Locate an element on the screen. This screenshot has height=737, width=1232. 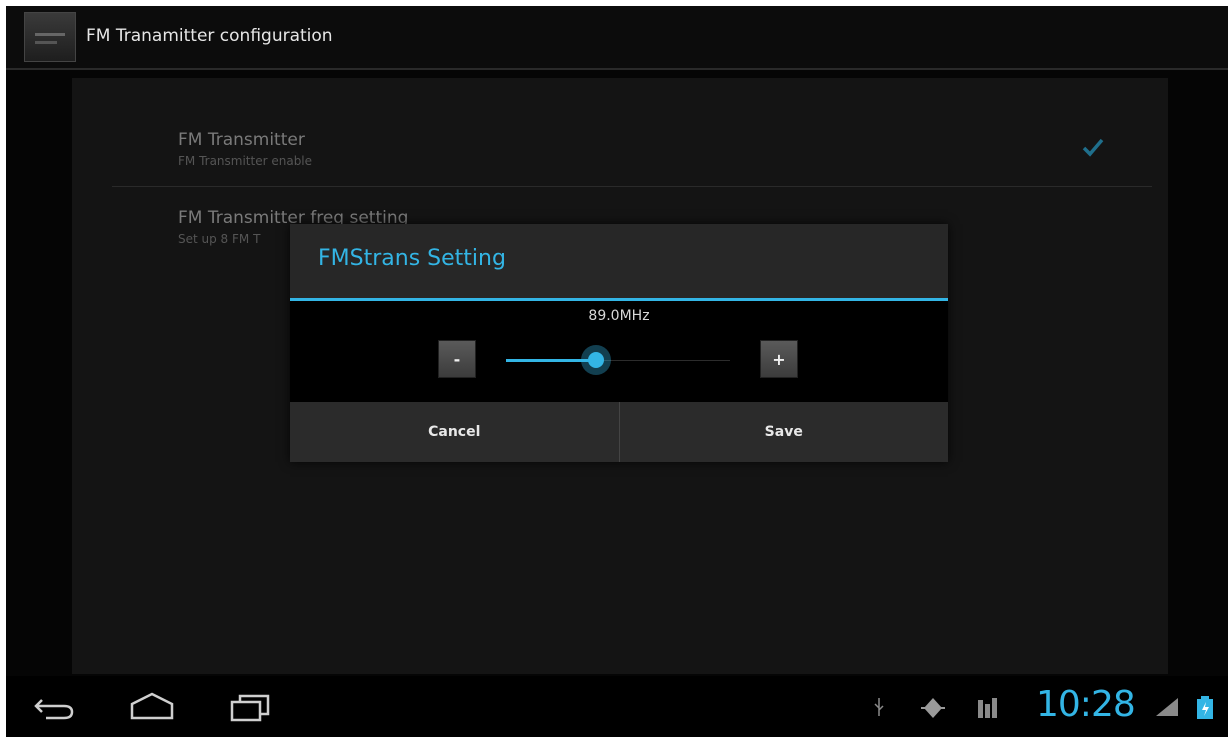
debug-icon is located at coordinates (933, 708).